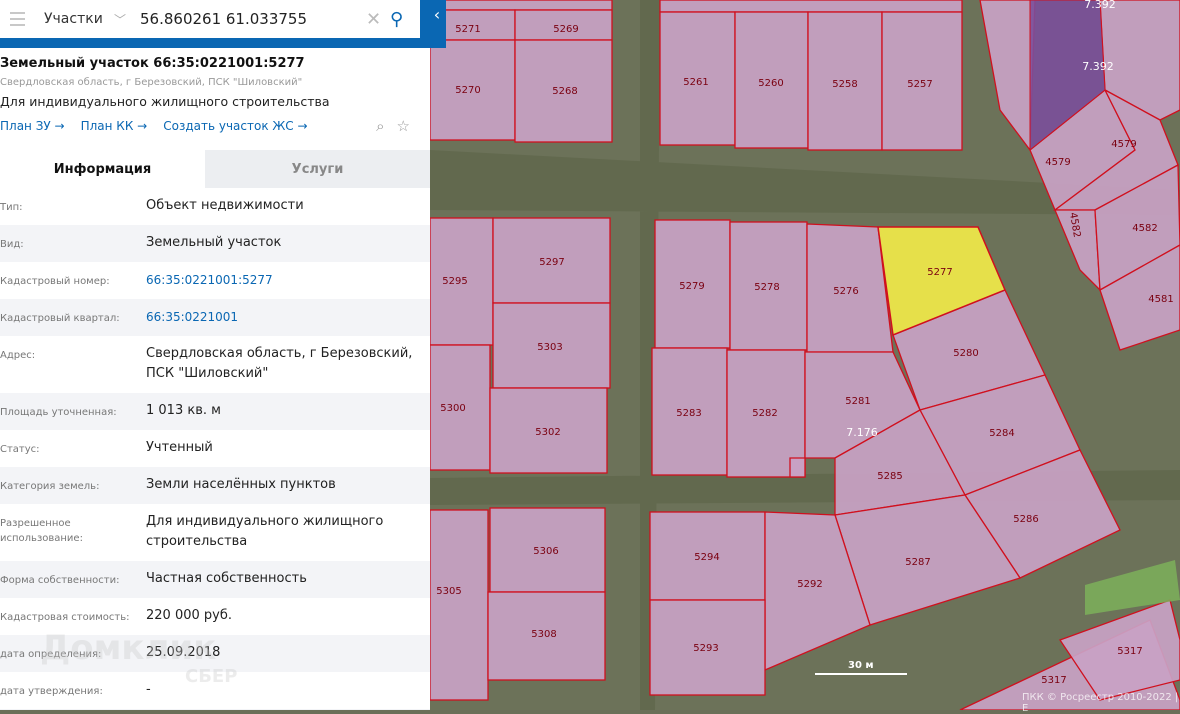  I want to click on parcel-label: 5278, so click(766, 287).